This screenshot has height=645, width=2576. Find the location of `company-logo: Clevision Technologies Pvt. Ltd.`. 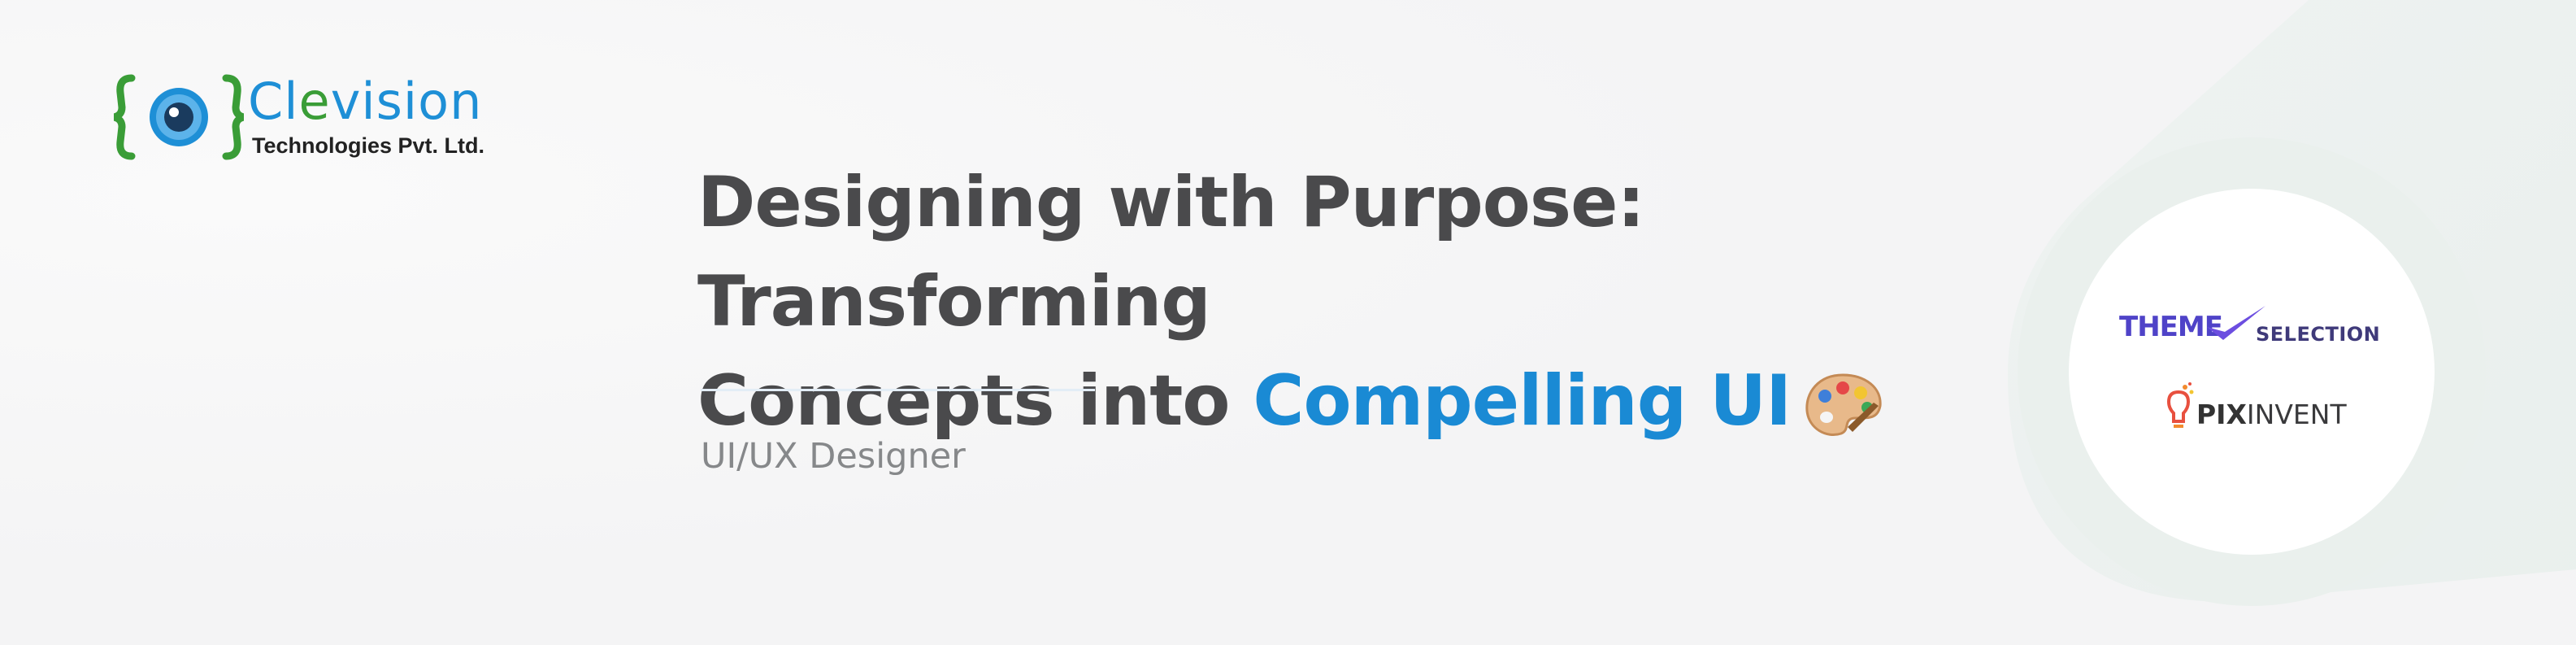

company-logo: Clevision Technologies Pvt. Ltd. is located at coordinates (305, 120).